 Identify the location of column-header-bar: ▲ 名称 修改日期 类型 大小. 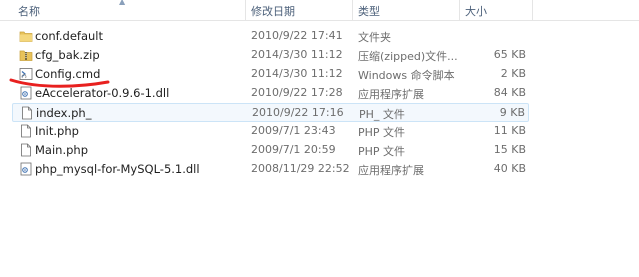
(319, 10).